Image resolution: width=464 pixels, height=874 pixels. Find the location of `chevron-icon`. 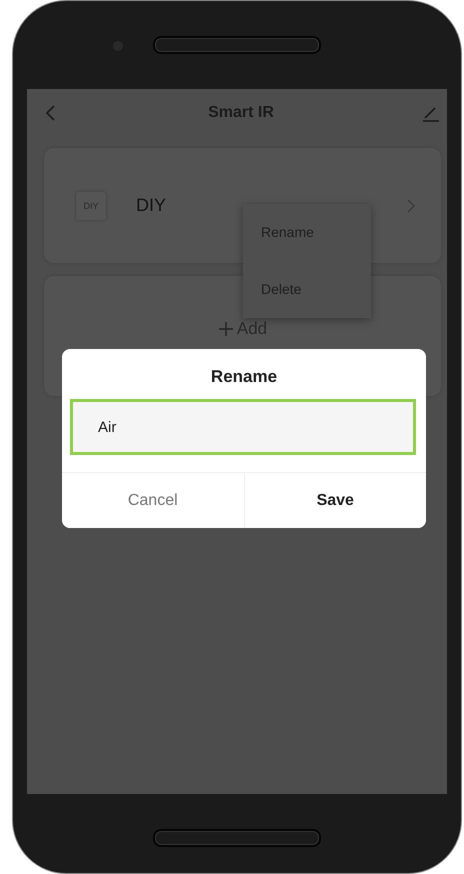

chevron-icon is located at coordinates (411, 206).